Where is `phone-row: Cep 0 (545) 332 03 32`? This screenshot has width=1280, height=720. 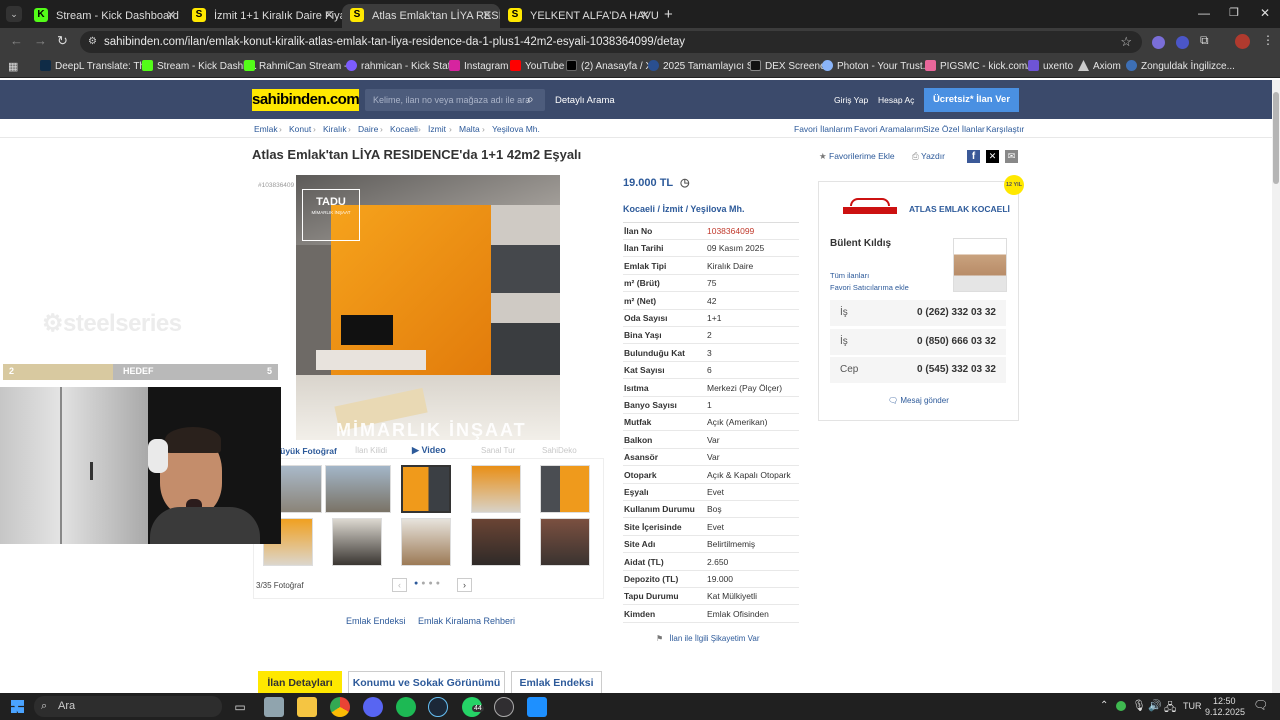
phone-row: Cep 0 (545) 332 03 32 is located at coordinates (918, 370).